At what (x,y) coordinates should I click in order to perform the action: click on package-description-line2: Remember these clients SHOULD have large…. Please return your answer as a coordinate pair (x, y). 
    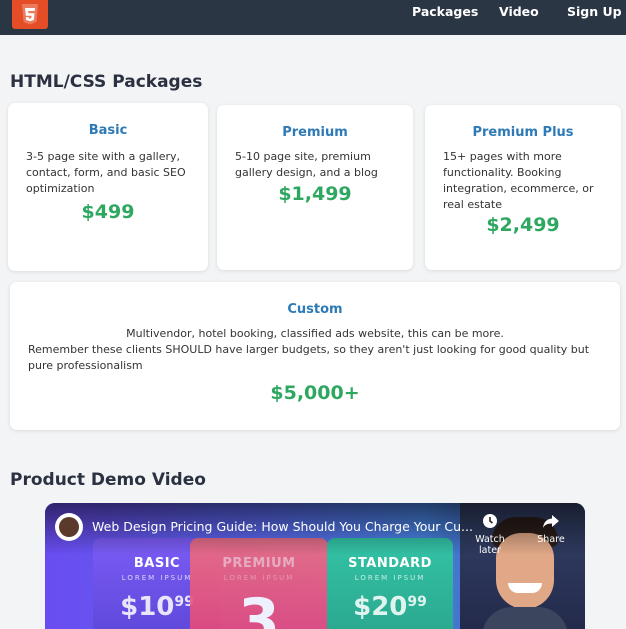
    Looking at the image, I should click on (309, 357).